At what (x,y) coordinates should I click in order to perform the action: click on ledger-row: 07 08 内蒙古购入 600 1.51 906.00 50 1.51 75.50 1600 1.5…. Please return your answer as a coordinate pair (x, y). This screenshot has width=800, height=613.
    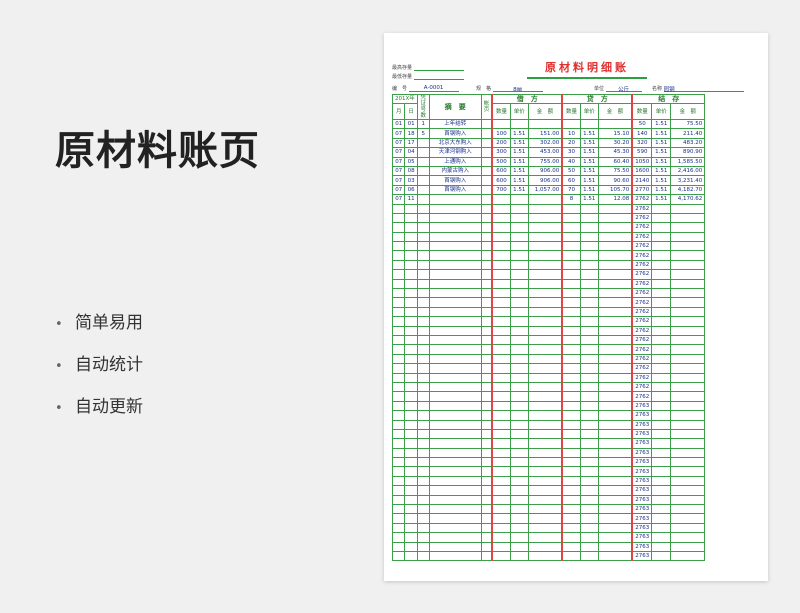
    Looking at the image, I should click on (548, 171).